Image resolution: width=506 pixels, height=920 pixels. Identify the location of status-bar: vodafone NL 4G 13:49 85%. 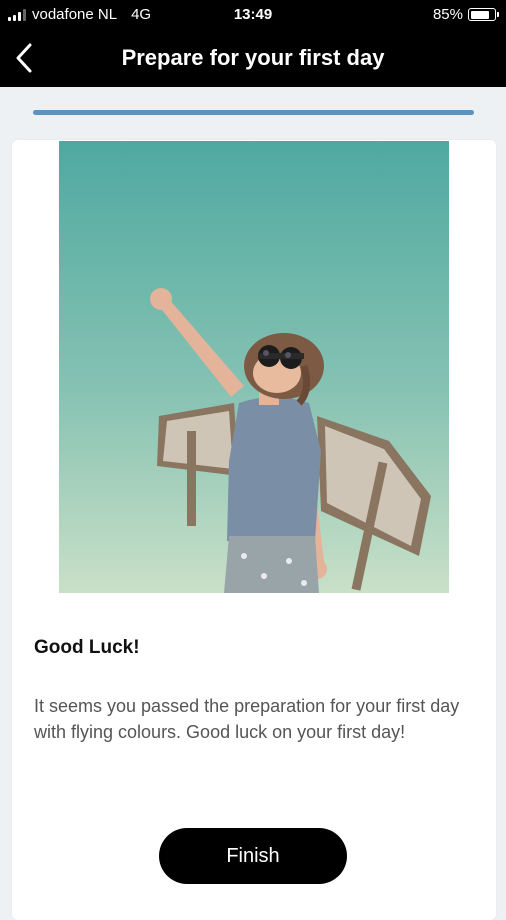
(253, 15).